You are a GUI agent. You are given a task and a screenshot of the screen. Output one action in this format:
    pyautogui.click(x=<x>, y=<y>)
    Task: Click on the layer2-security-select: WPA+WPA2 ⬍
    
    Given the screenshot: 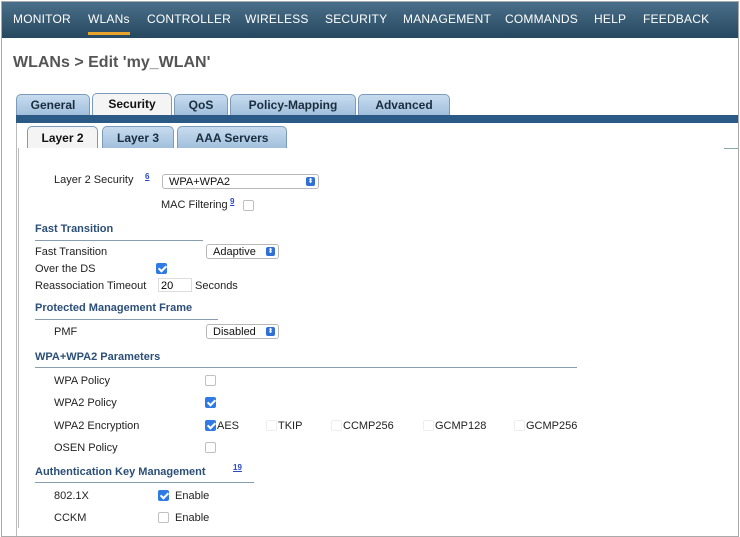 What is the action you would take?
    pyautogui.click(x=240, y=181)
    